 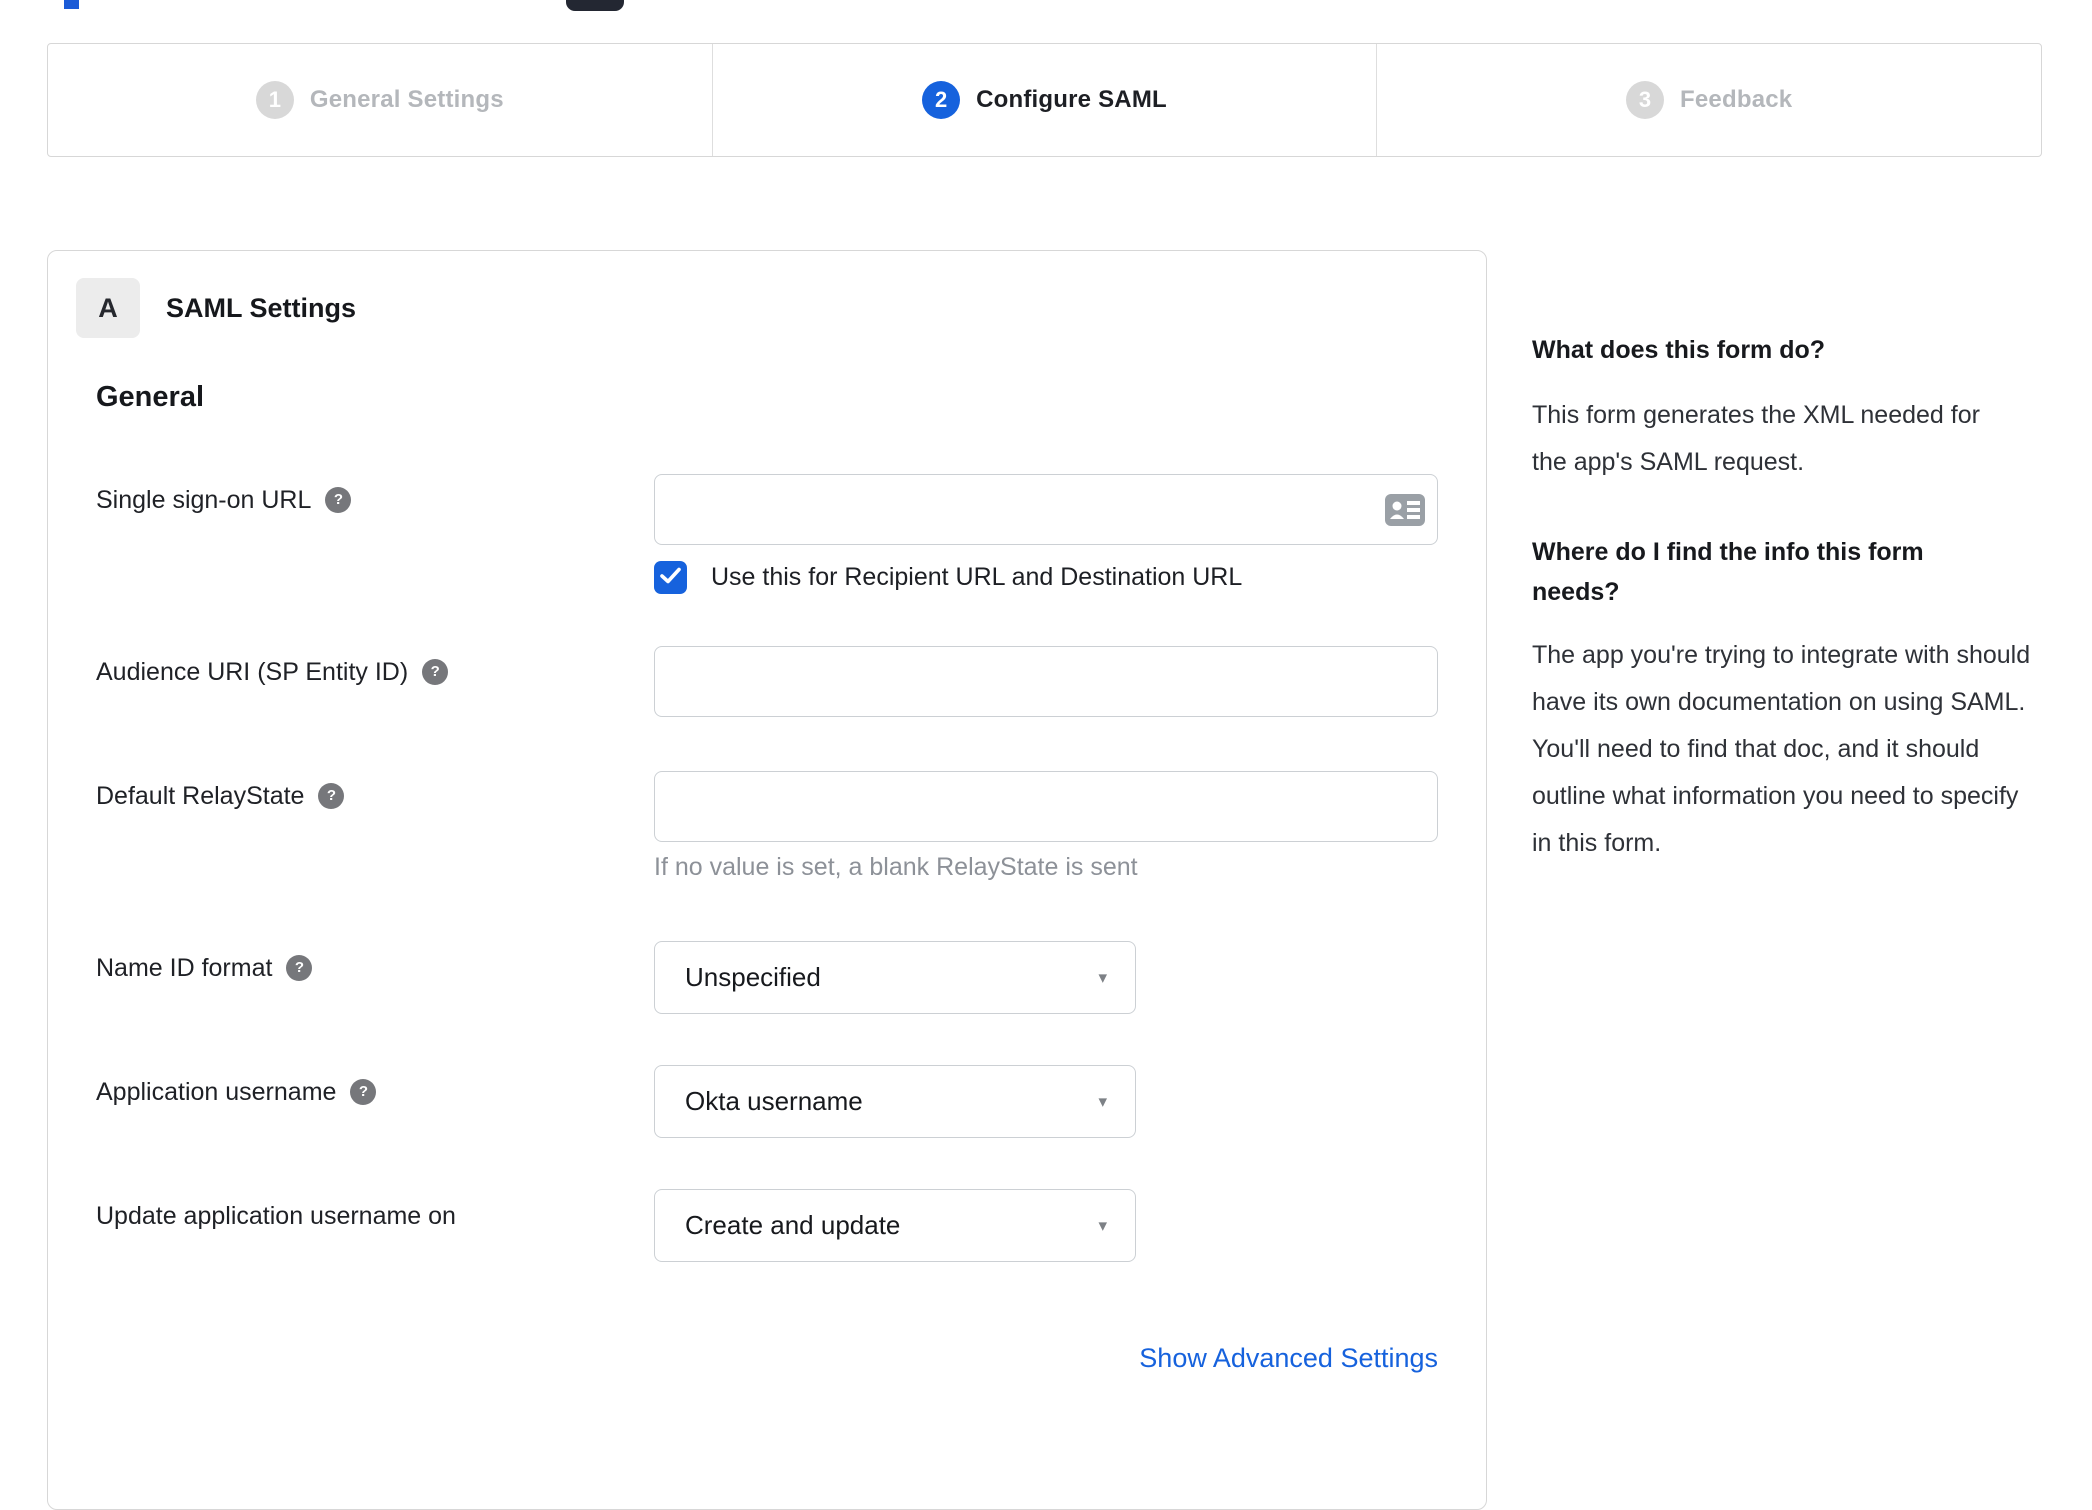 I want to click on check-icon, so click(x=670, y=578).